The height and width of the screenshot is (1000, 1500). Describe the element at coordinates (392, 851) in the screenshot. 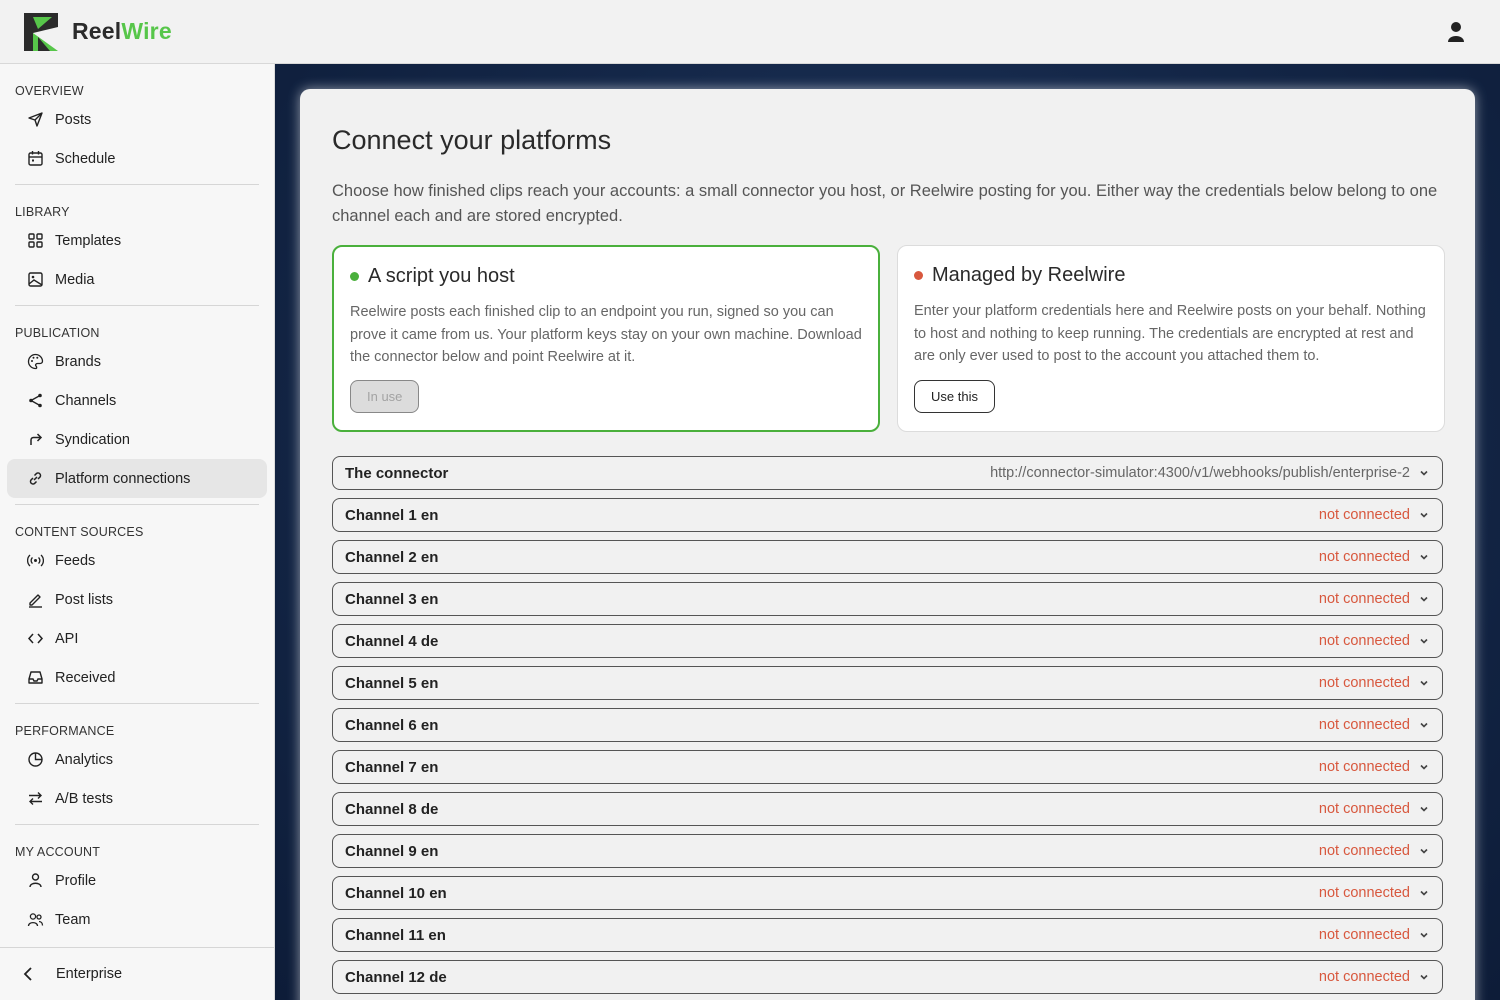

I see `channel-name: Channel 9 en` at that location.